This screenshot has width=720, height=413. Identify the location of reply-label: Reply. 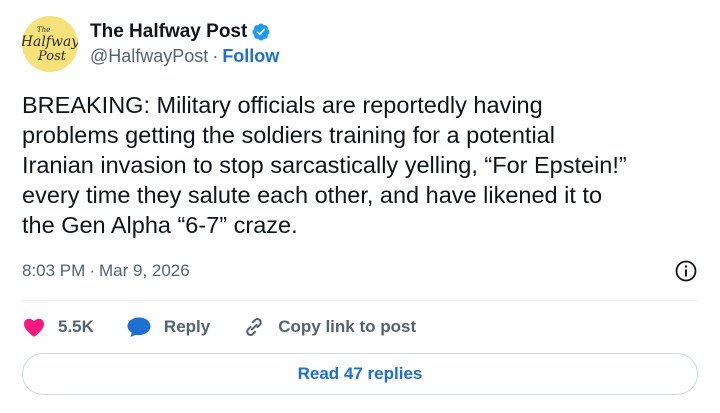
(187, 326).